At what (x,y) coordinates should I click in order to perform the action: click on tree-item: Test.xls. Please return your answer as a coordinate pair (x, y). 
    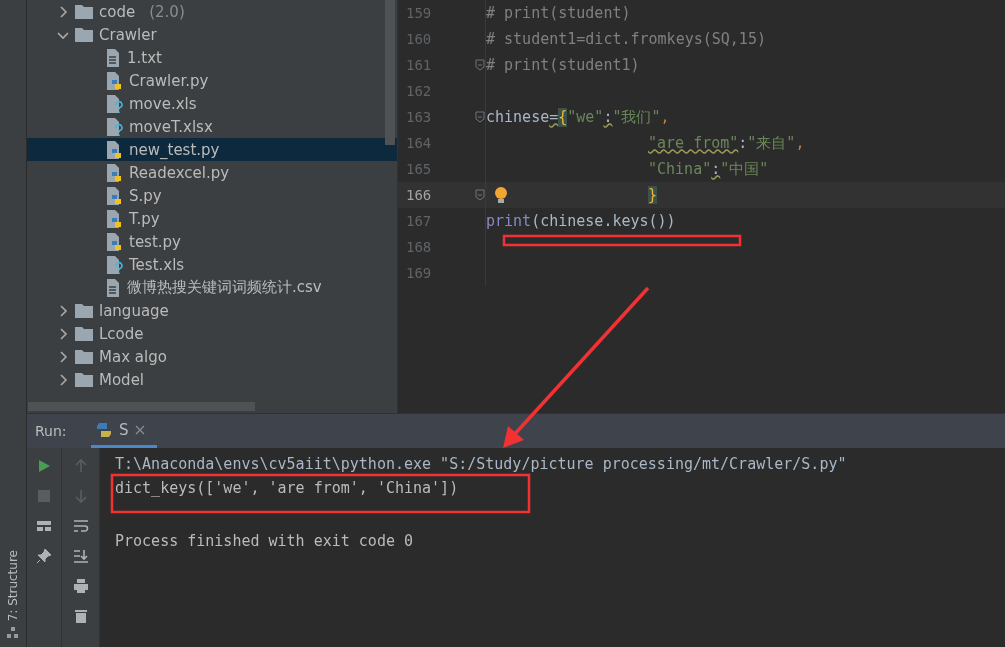
    Looking at the image, I should click on (212, 264).